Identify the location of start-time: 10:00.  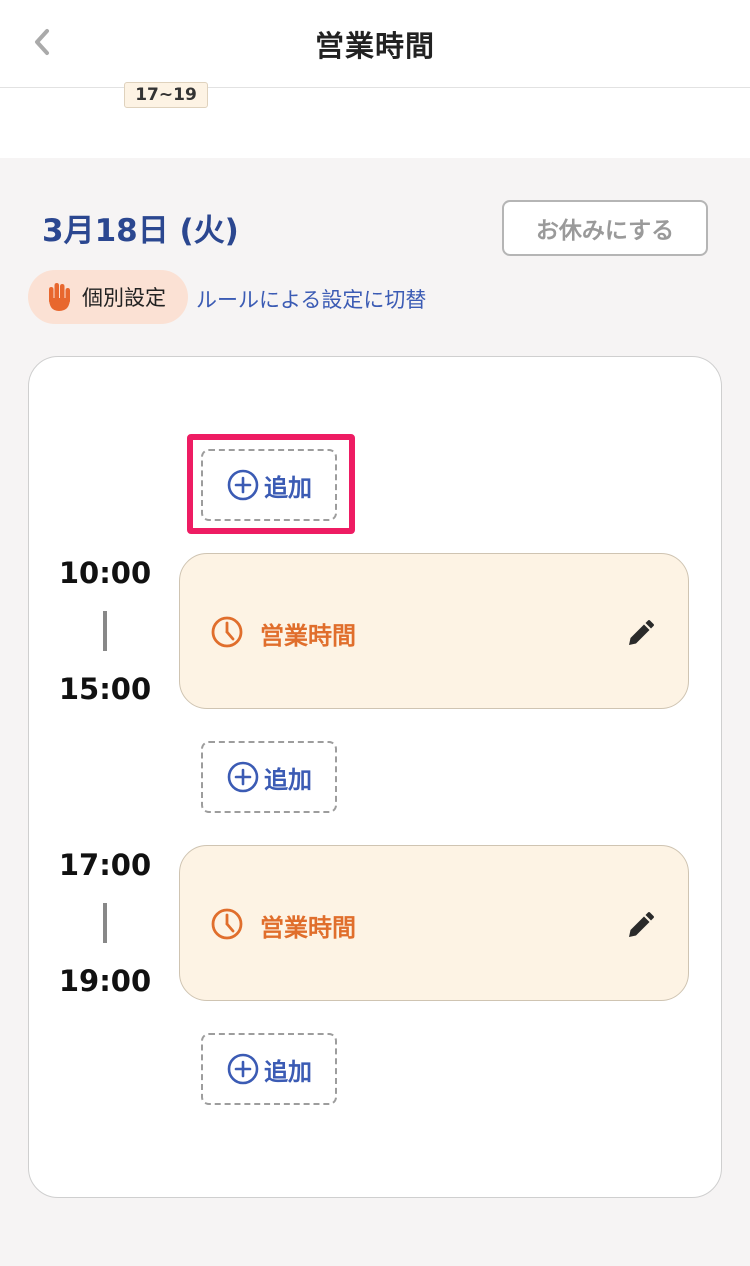
(105, 573).